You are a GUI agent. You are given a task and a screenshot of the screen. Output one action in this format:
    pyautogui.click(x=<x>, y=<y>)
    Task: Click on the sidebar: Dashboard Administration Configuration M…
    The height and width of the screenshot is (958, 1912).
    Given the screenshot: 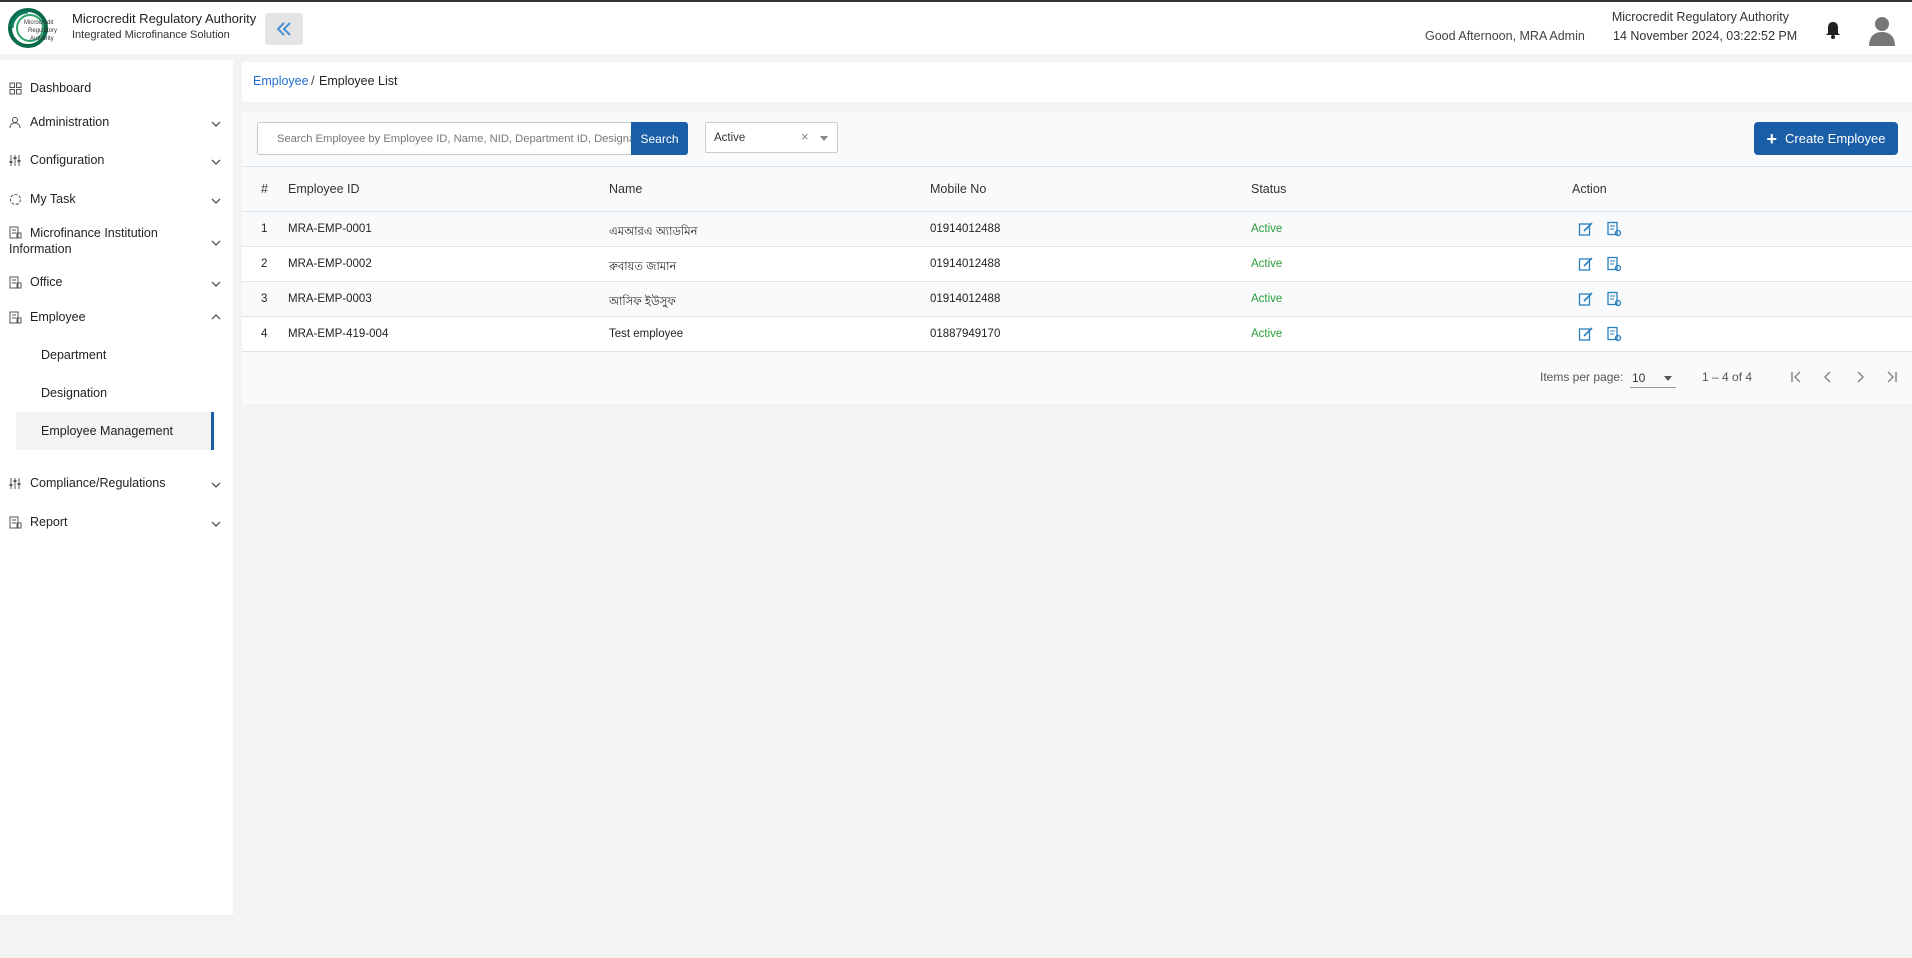 What is the action you would take?
    pyautogui.click(x=116, y=487)
    